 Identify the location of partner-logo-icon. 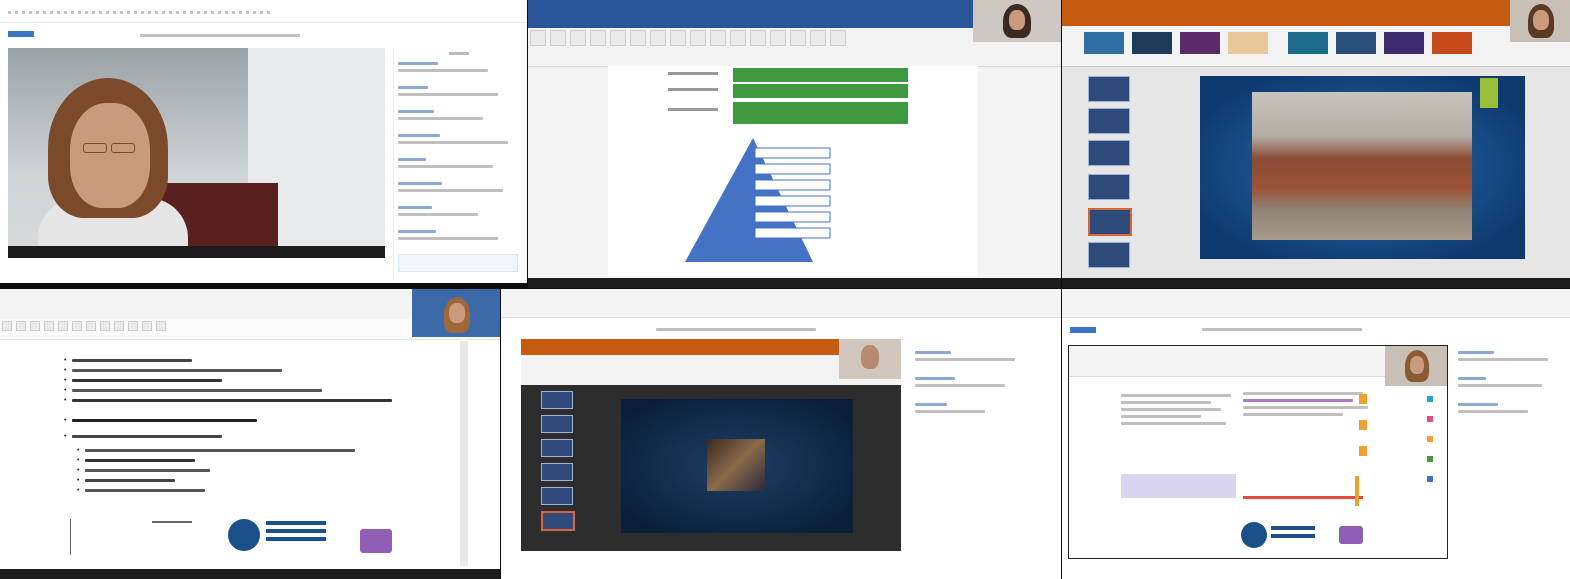
(172, 537).